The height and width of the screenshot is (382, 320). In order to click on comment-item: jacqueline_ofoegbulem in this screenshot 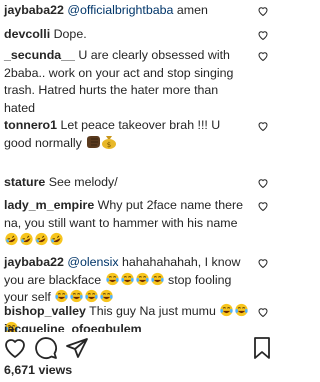, I will do `click(127, 326)`.